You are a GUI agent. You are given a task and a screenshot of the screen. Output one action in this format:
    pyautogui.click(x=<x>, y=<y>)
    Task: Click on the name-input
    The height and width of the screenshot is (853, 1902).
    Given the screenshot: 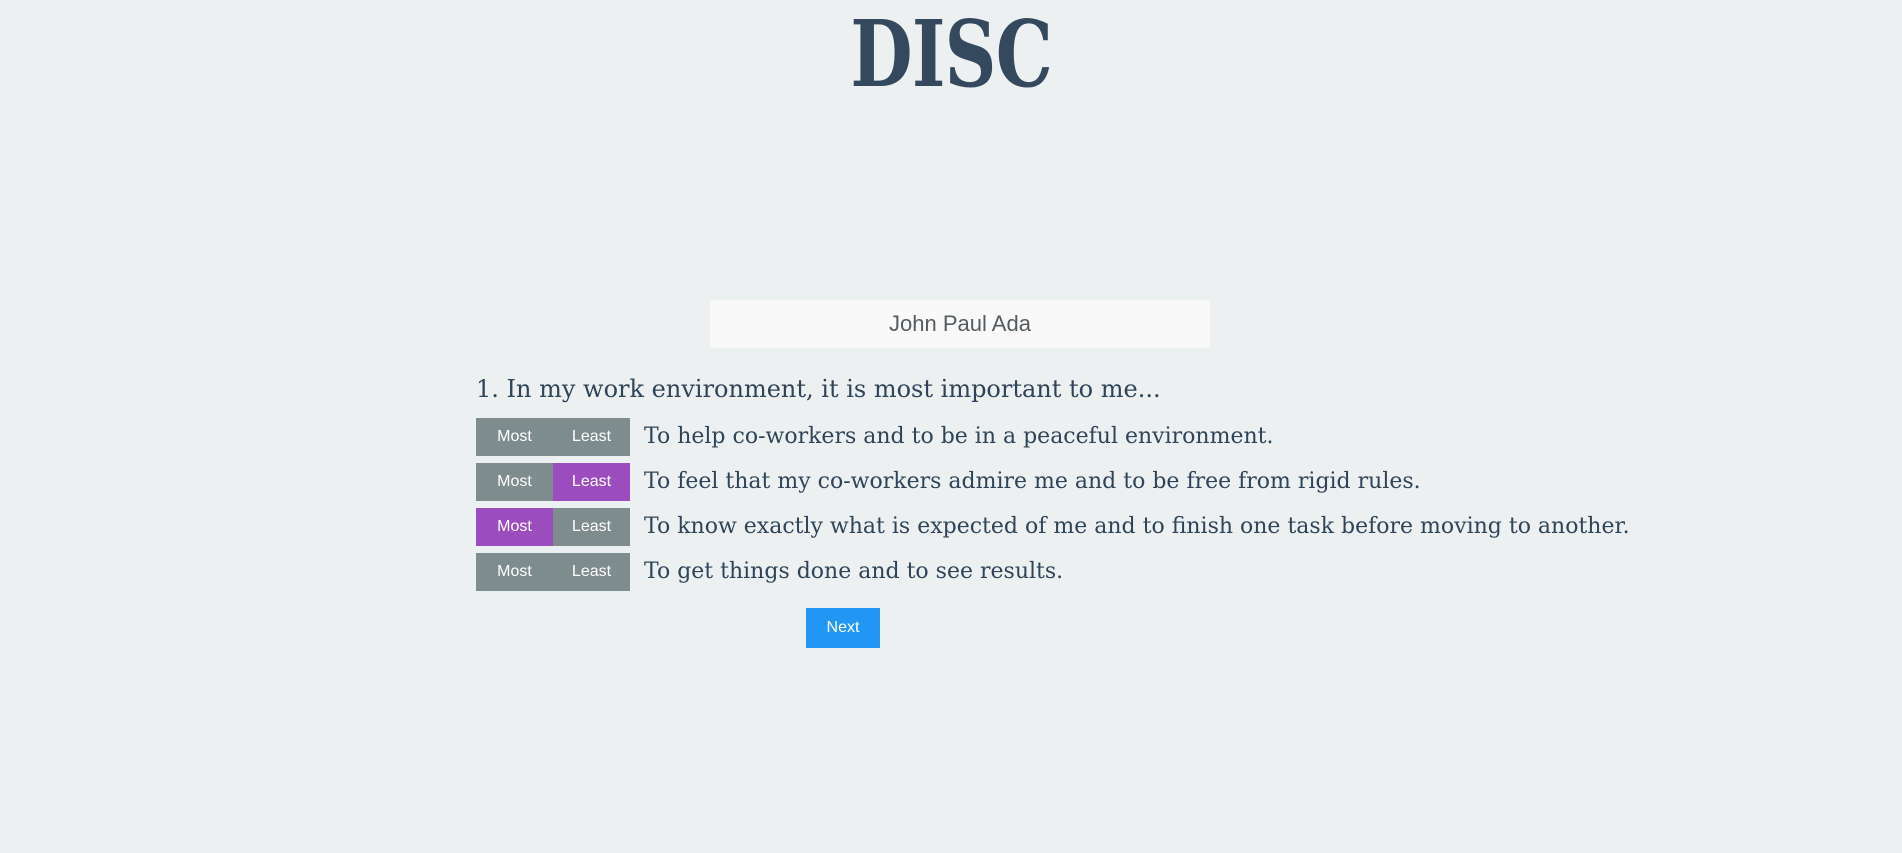 What is the action you would take?
    pyautogui.click(x=960, y=324)
    